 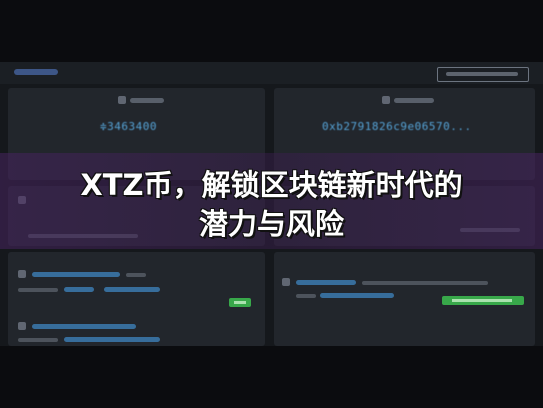 I want to click on block-time, so click(x=136, y=275).